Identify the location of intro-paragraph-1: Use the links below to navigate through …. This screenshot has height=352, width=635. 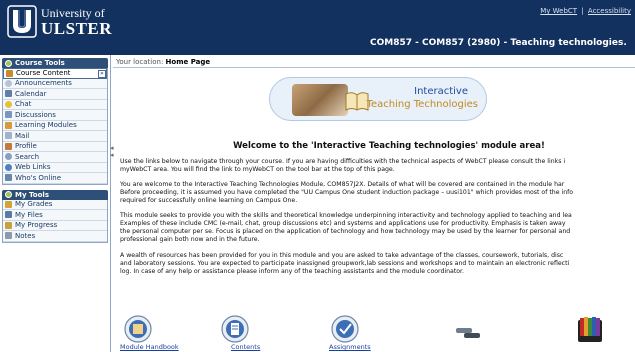
(377, 166).